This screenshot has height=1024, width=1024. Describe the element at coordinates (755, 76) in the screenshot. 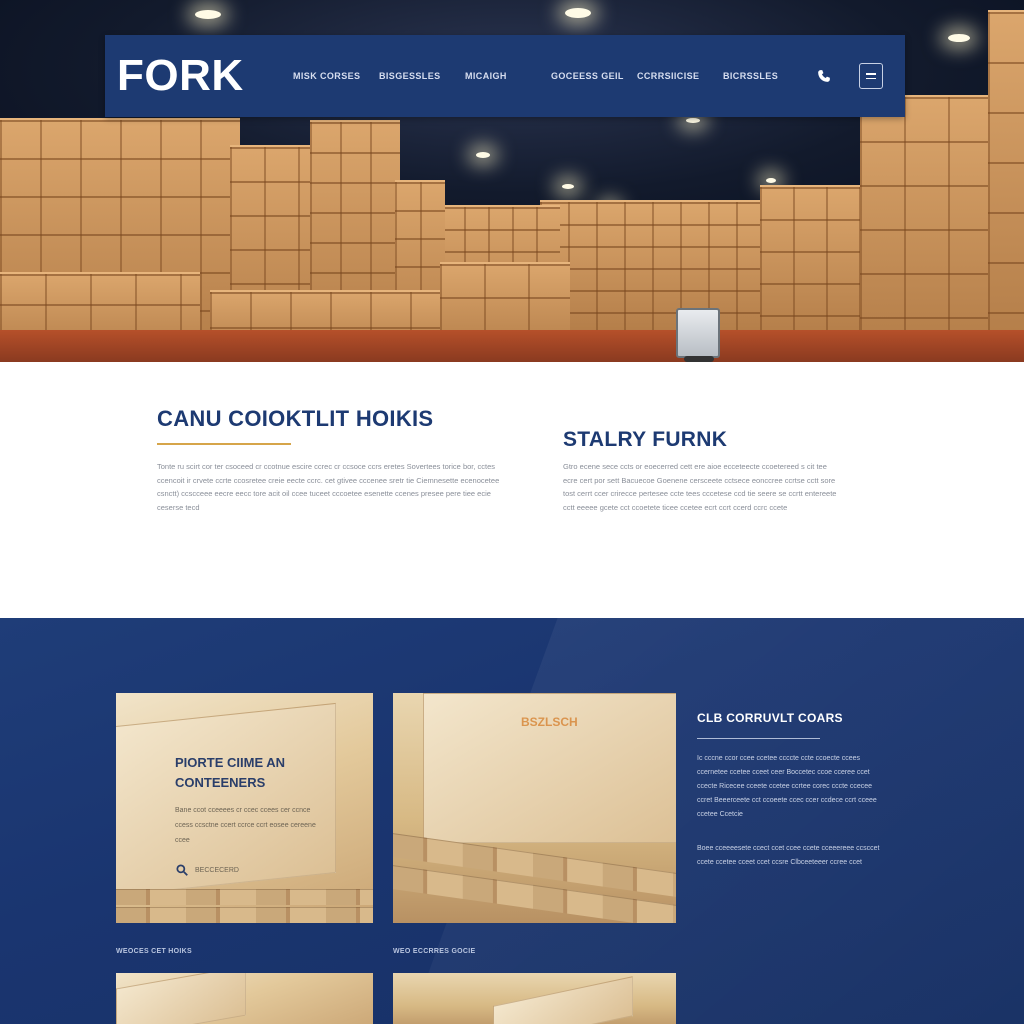

I see `nav-link-6: BICRSSLES` at that location.